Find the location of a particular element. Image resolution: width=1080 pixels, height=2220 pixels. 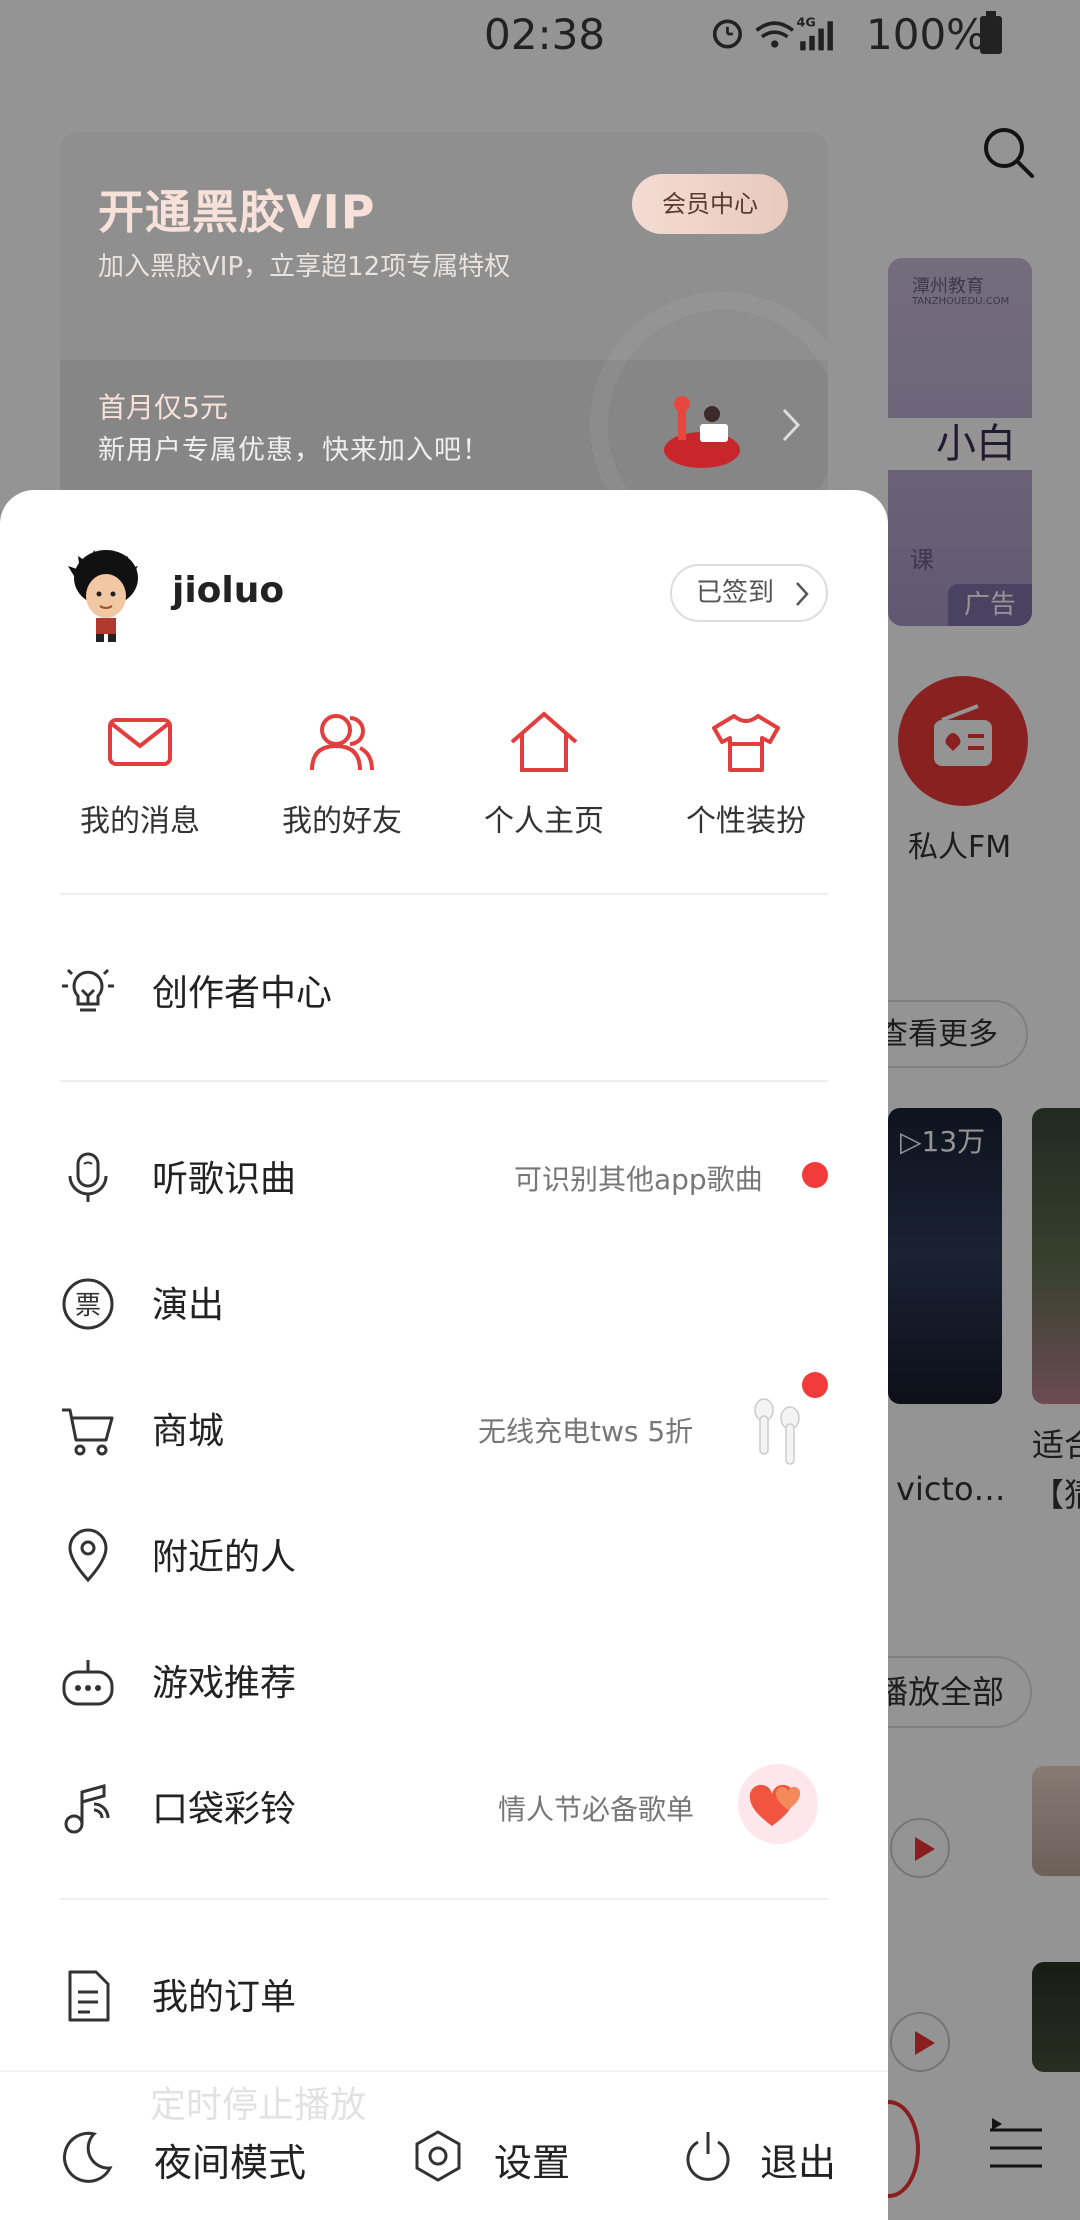

battery-icon is located at coordinates (991, 32).